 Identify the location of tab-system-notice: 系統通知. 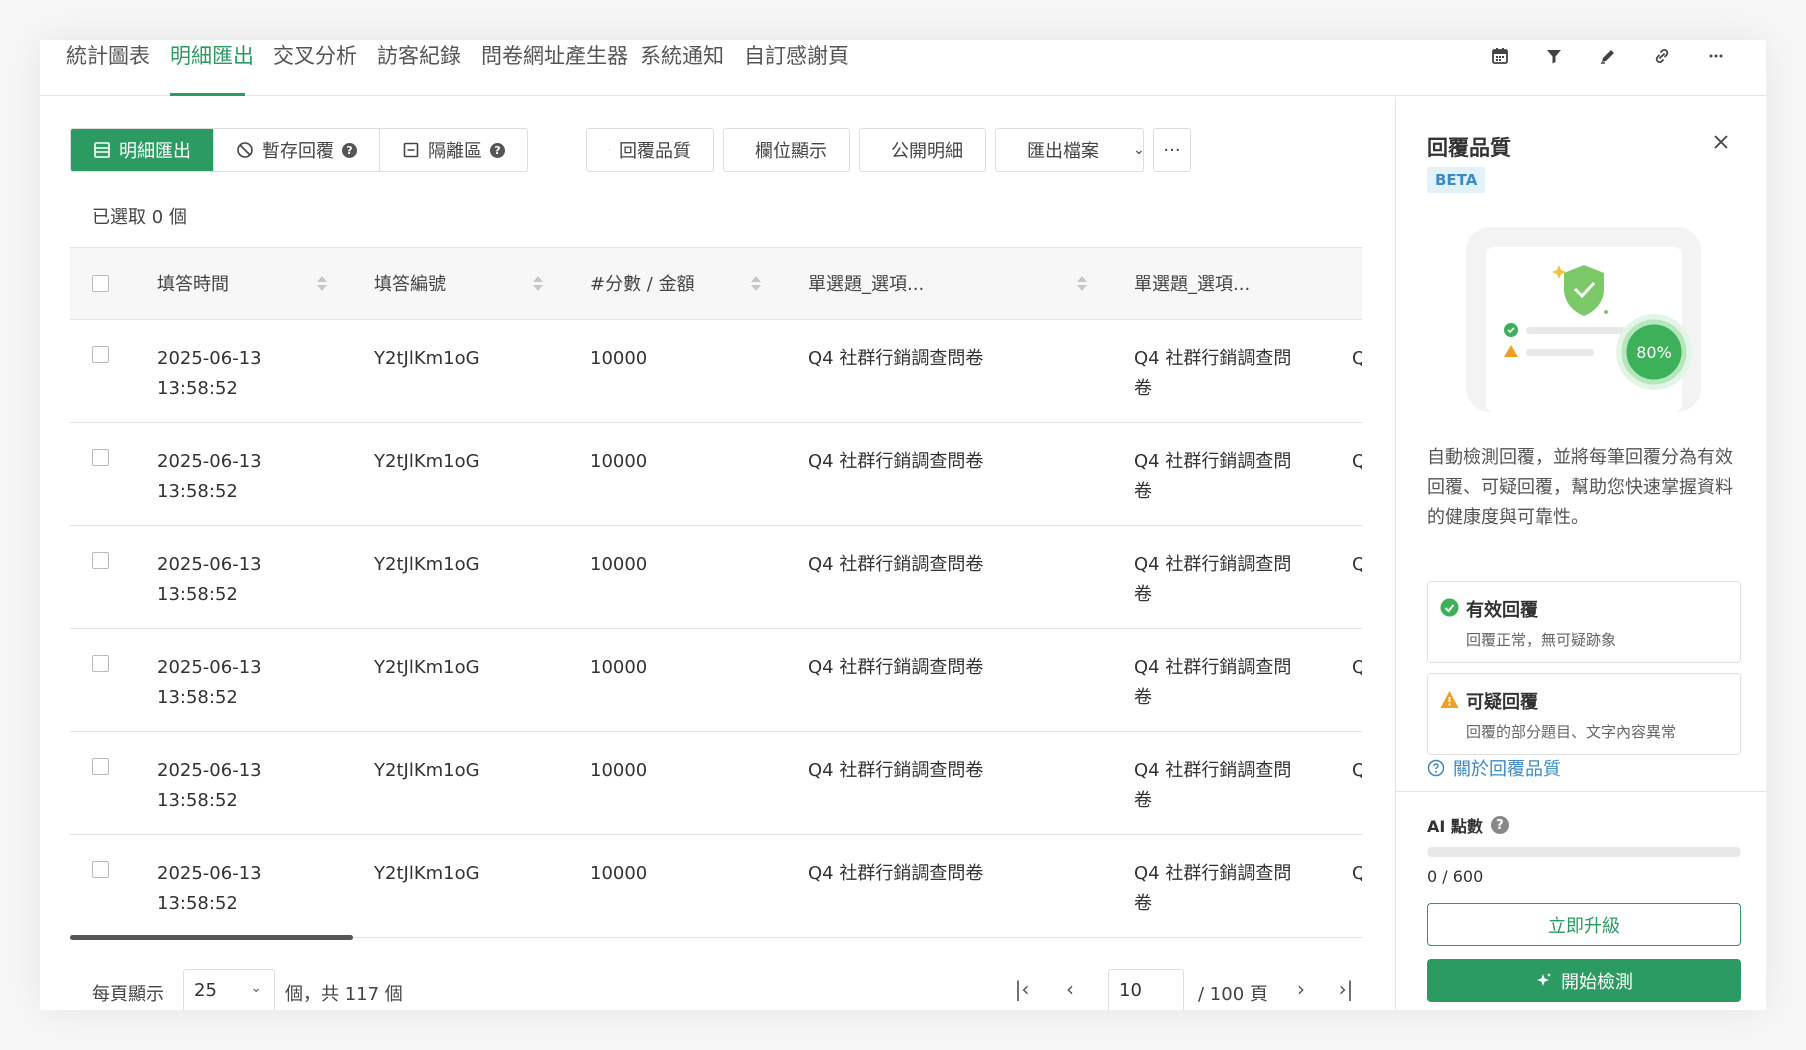
(682, 68).